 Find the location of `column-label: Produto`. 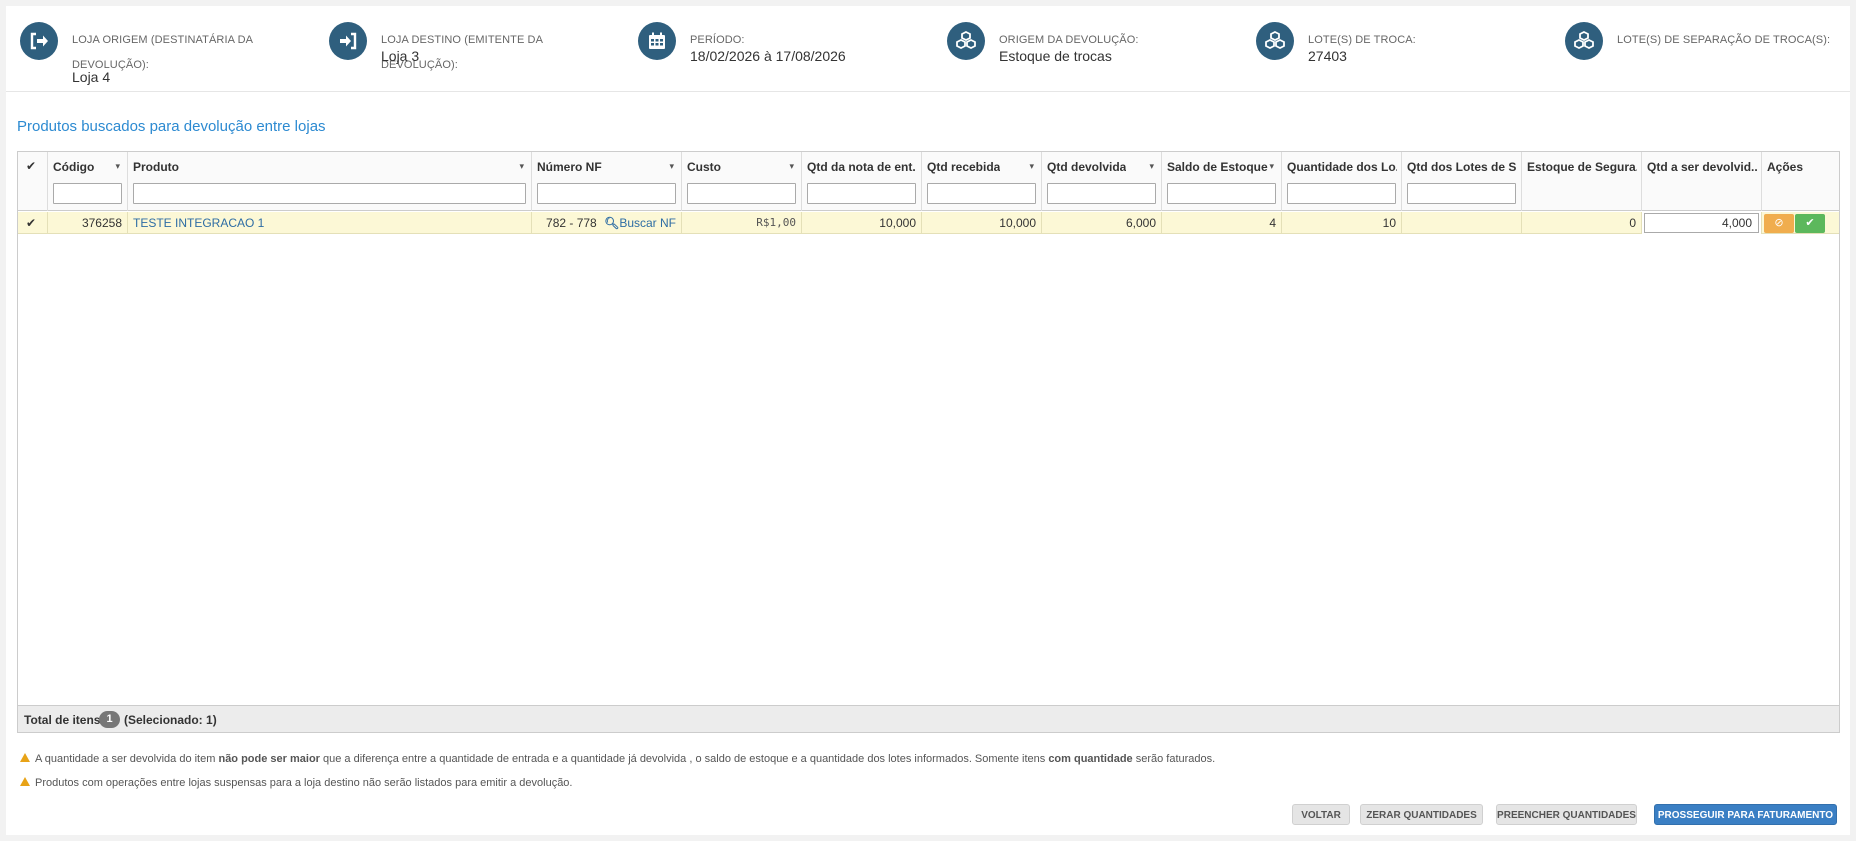

column-label: Produto is located at coordinates (156, 167).